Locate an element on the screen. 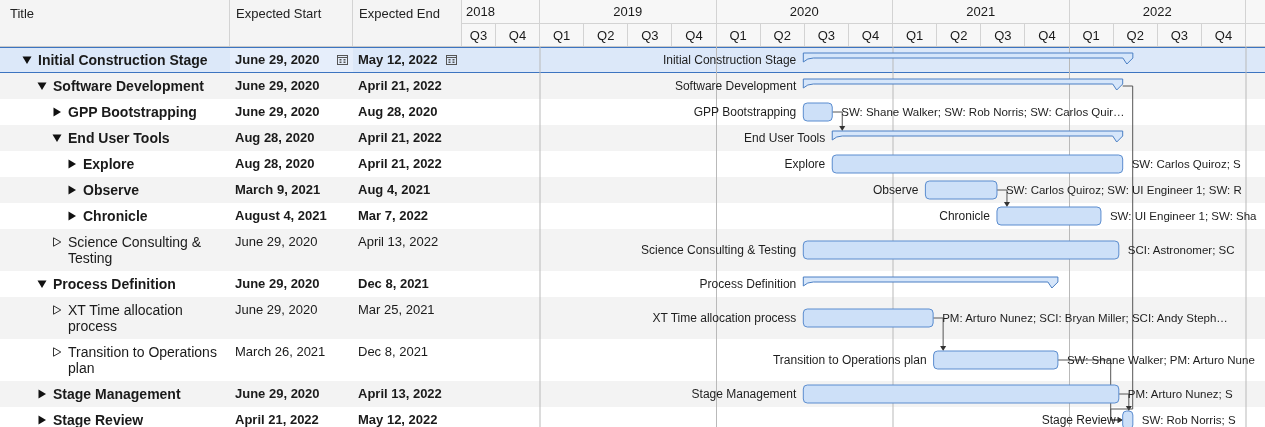  task-title: Initial Construction Stage is located at coordinates (123, 60).